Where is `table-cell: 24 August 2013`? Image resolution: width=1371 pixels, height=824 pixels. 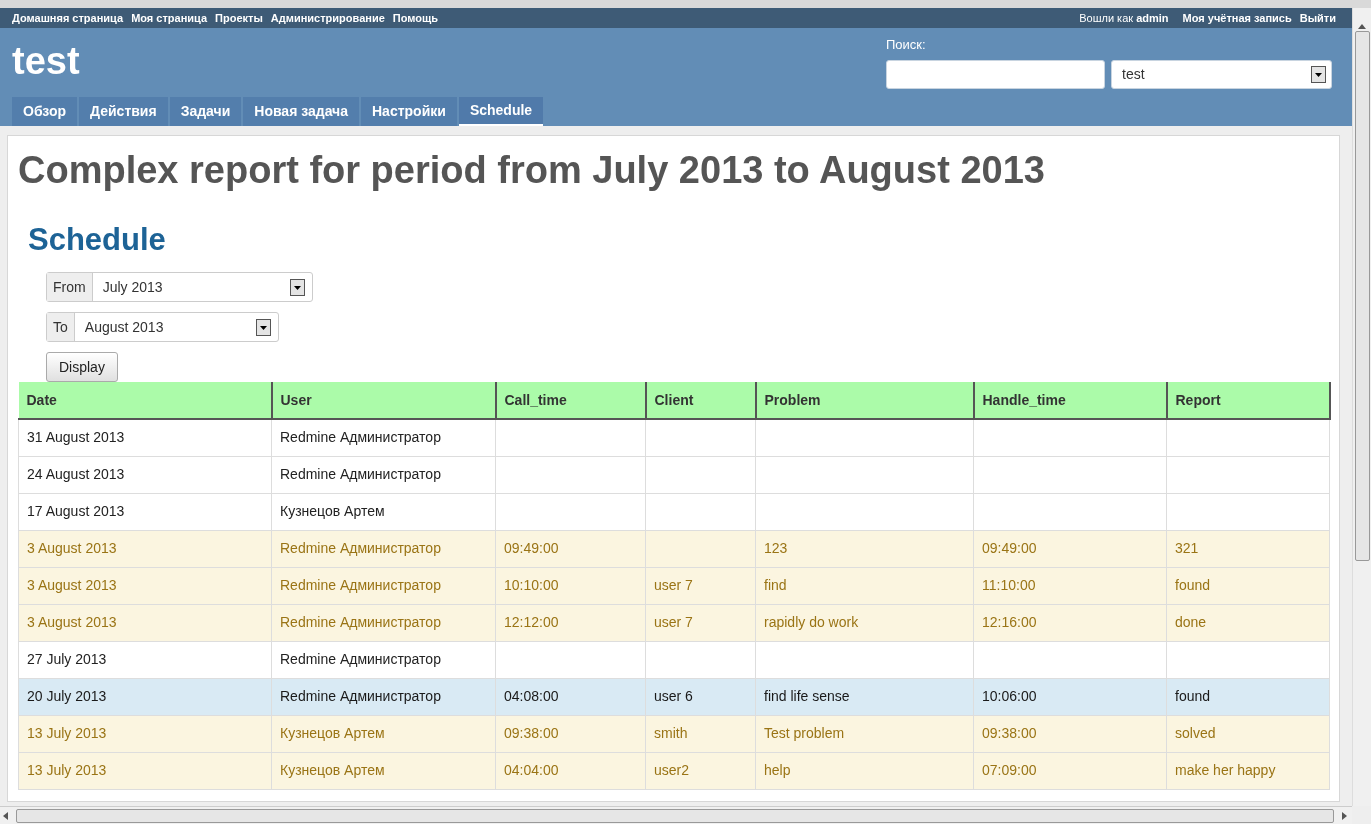 table-cell: 24 August 2013 is located at coordinates (145, 474).